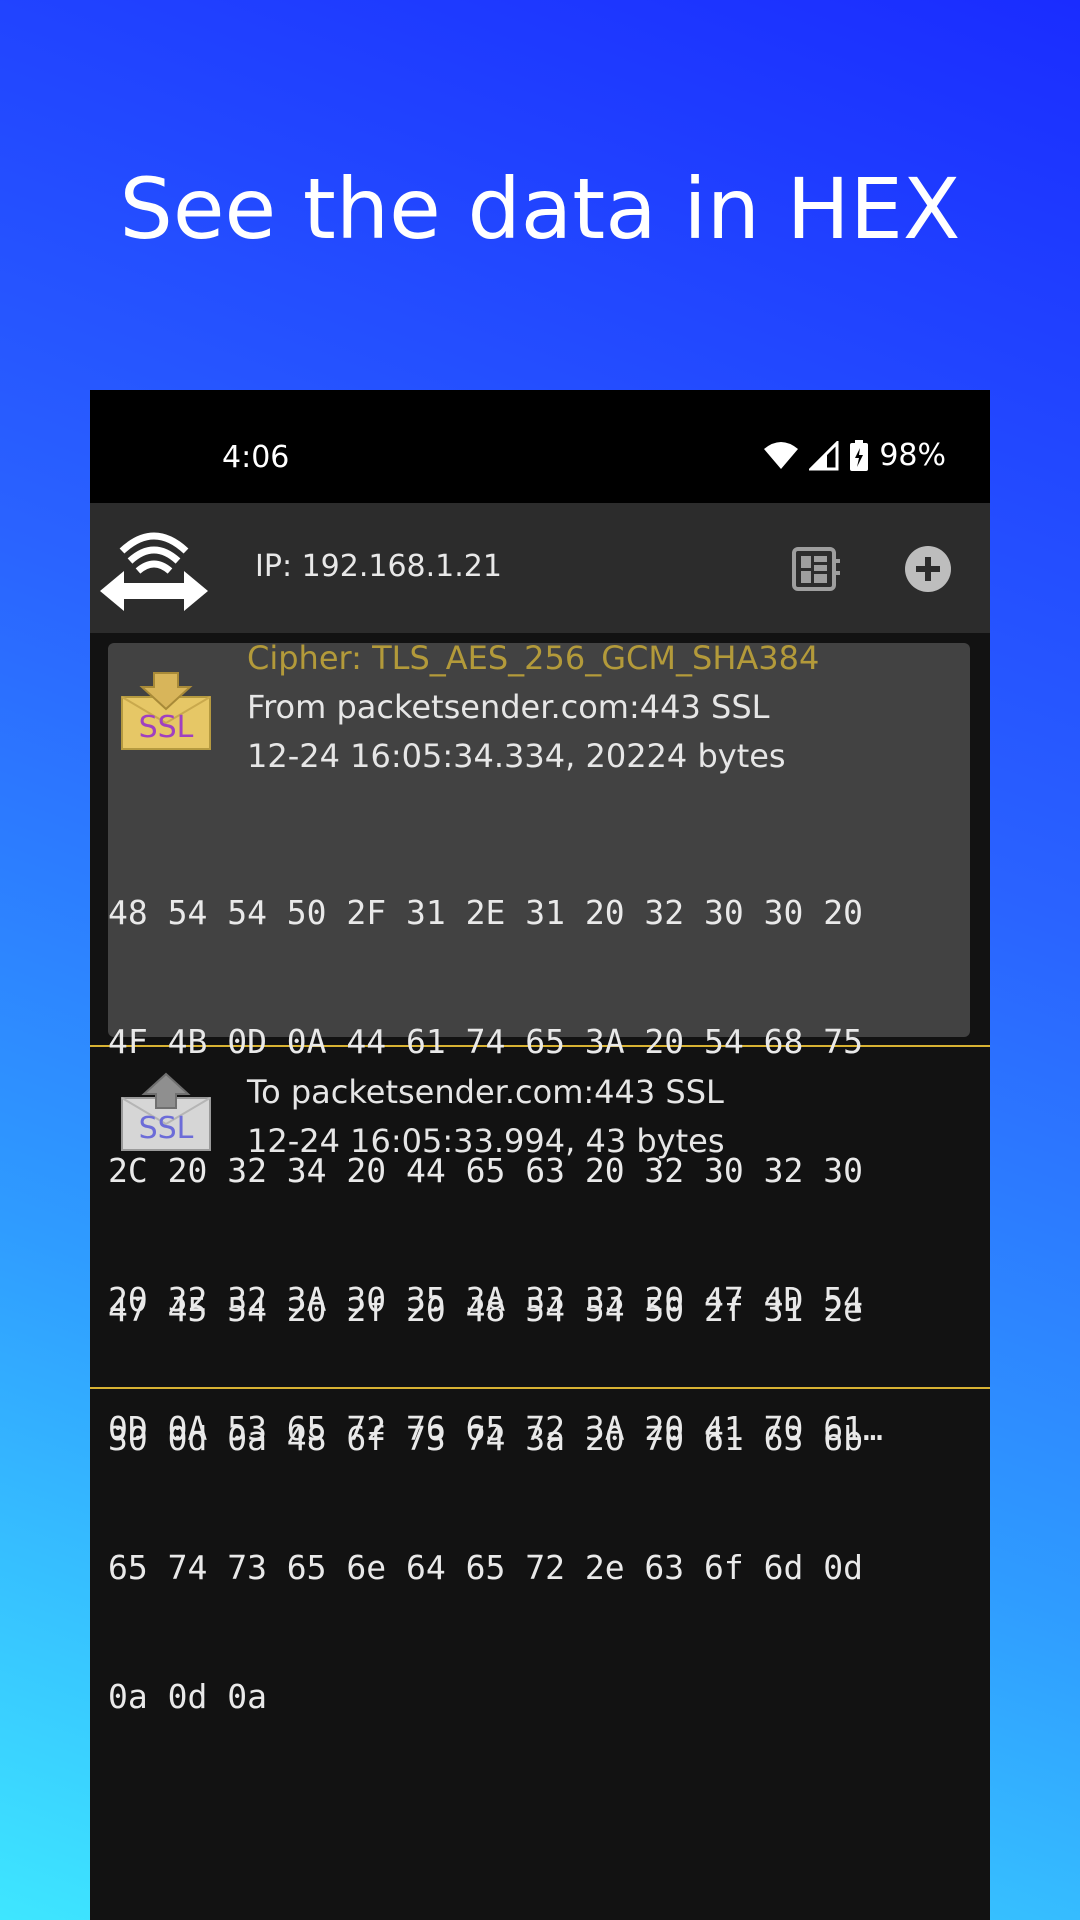 The width and height of the screenshot is (1080, 1920). I want to click on hex-line: 0a 0d 0a, so click(187, 1696).